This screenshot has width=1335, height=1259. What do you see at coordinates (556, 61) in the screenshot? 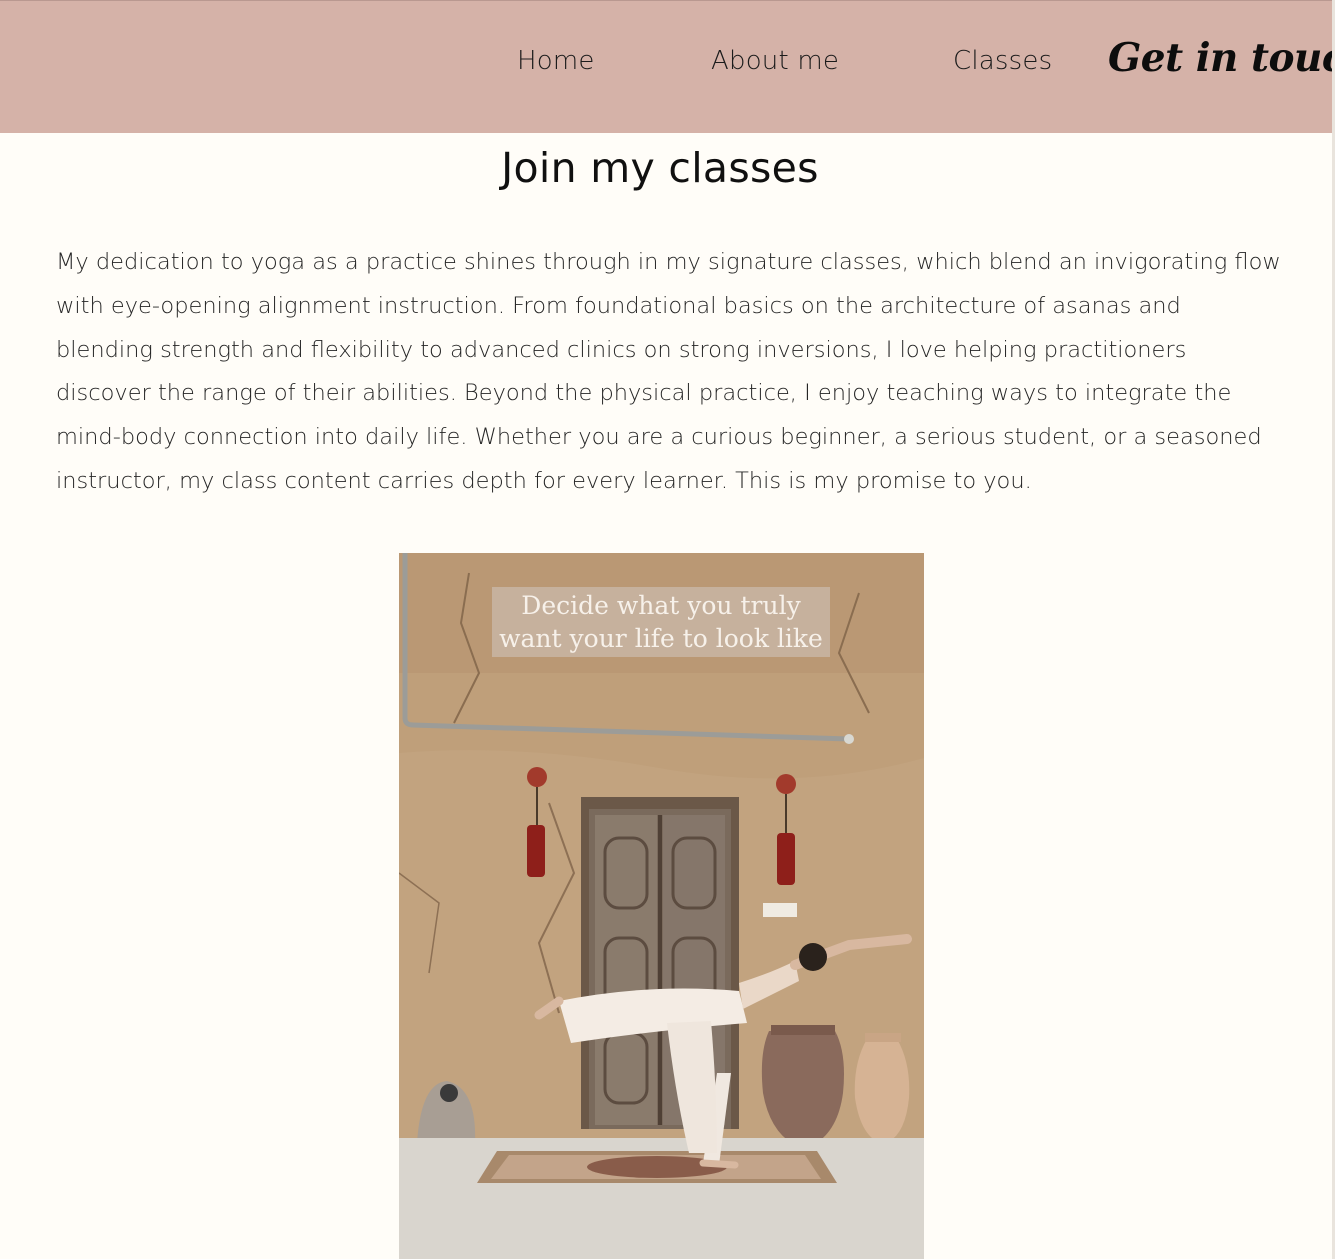
I see `nav-link-home: Home` at bounding box center [556, 61].